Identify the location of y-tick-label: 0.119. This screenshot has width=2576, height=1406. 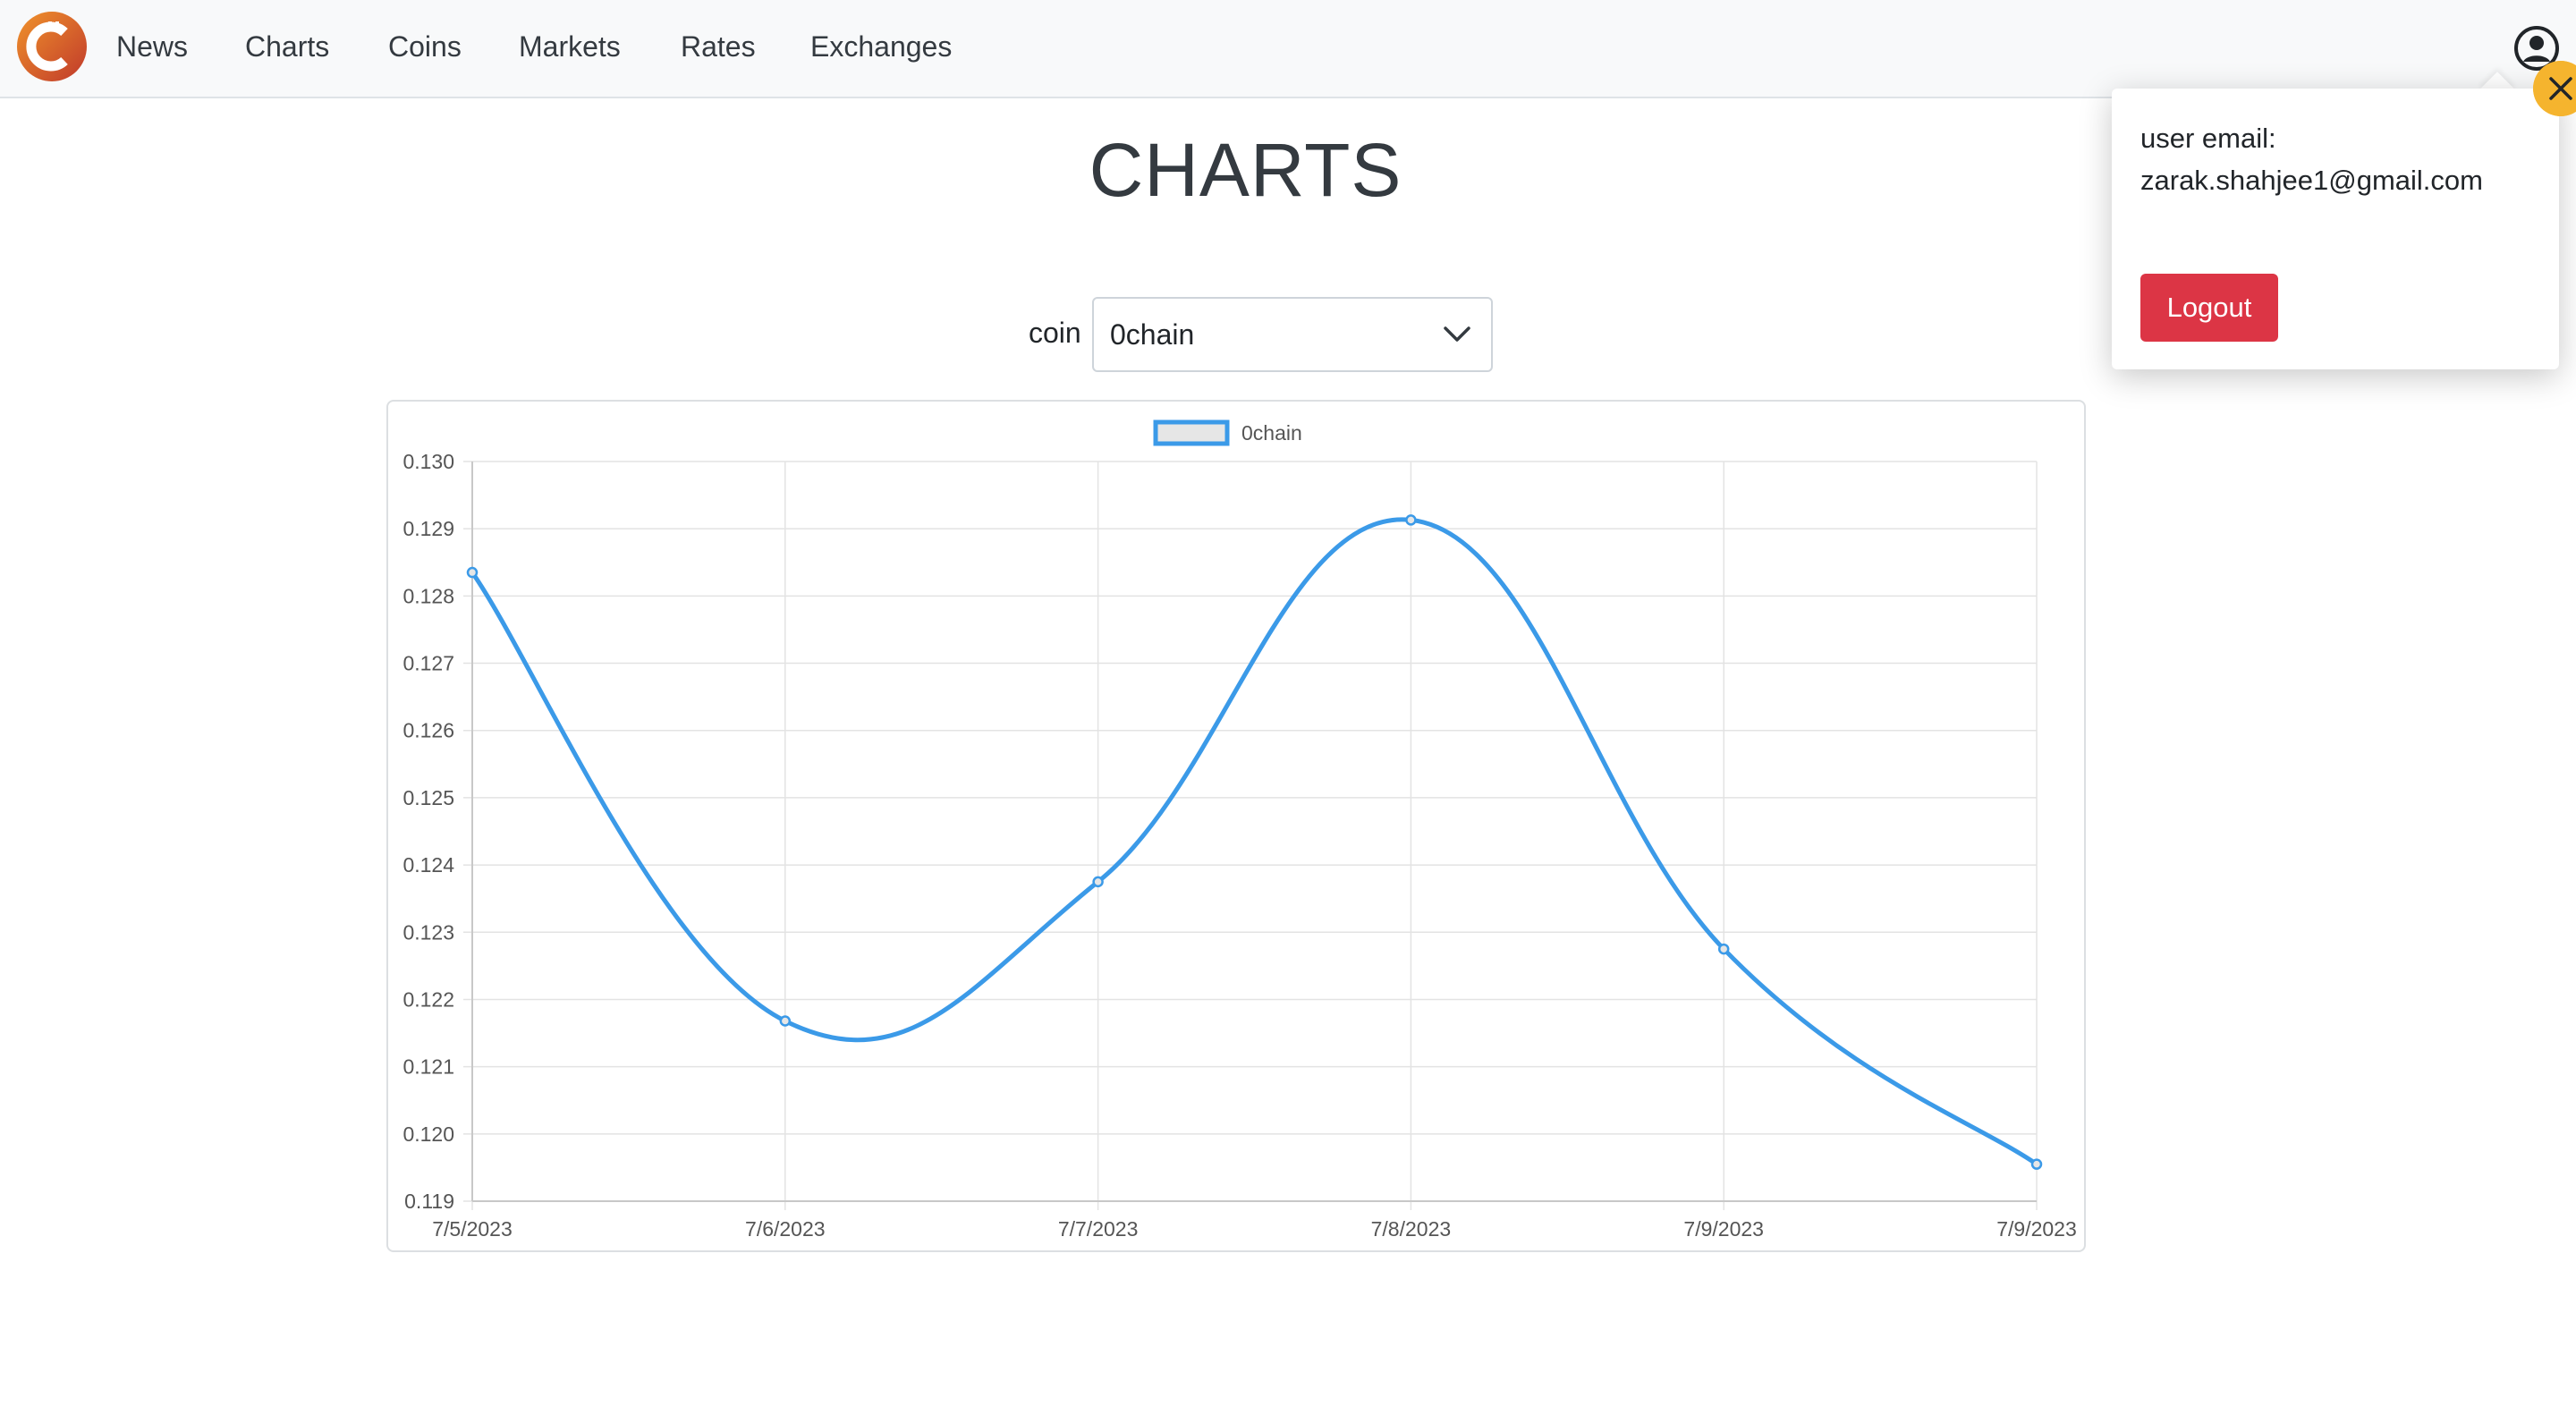
(429, 1201).